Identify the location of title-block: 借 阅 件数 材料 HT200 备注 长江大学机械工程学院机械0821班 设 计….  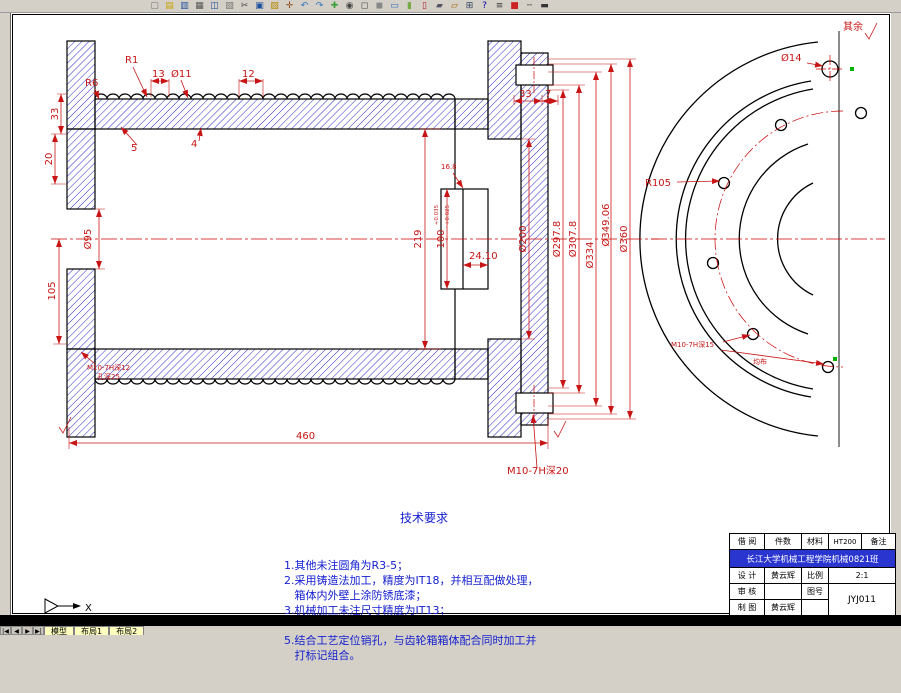
(812, 574).